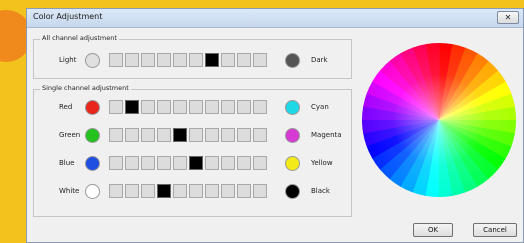 Image resolution: width=524 pixels, height=243 pixels. I want to click on left-channel-label: Red, so click(66, 107).